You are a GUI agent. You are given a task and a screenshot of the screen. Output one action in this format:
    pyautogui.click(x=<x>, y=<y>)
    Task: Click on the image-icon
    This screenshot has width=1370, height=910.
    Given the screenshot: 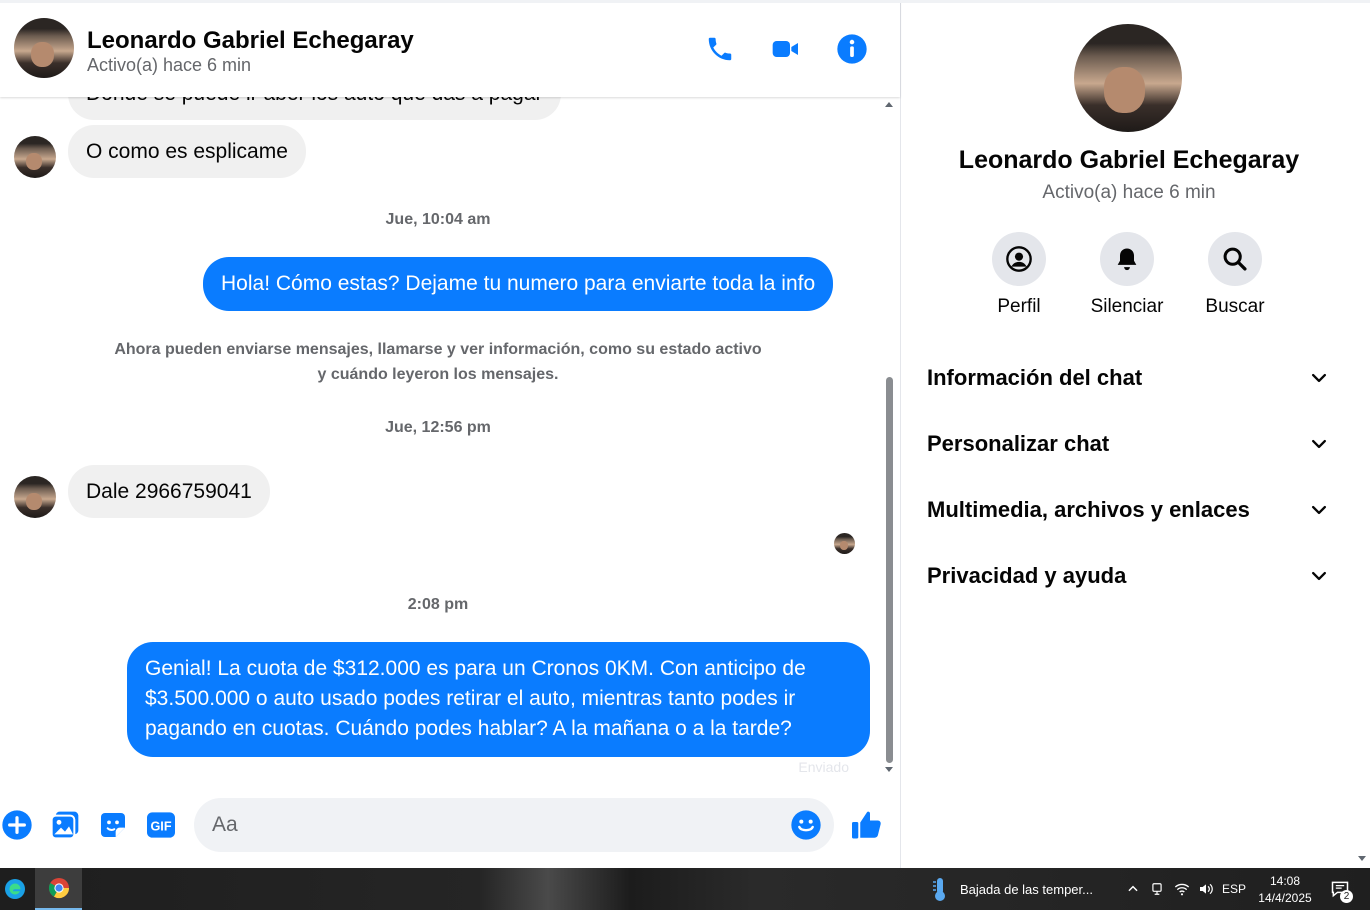 What is the action you would take?
    pyautogui.click(x=65, y=825)
    